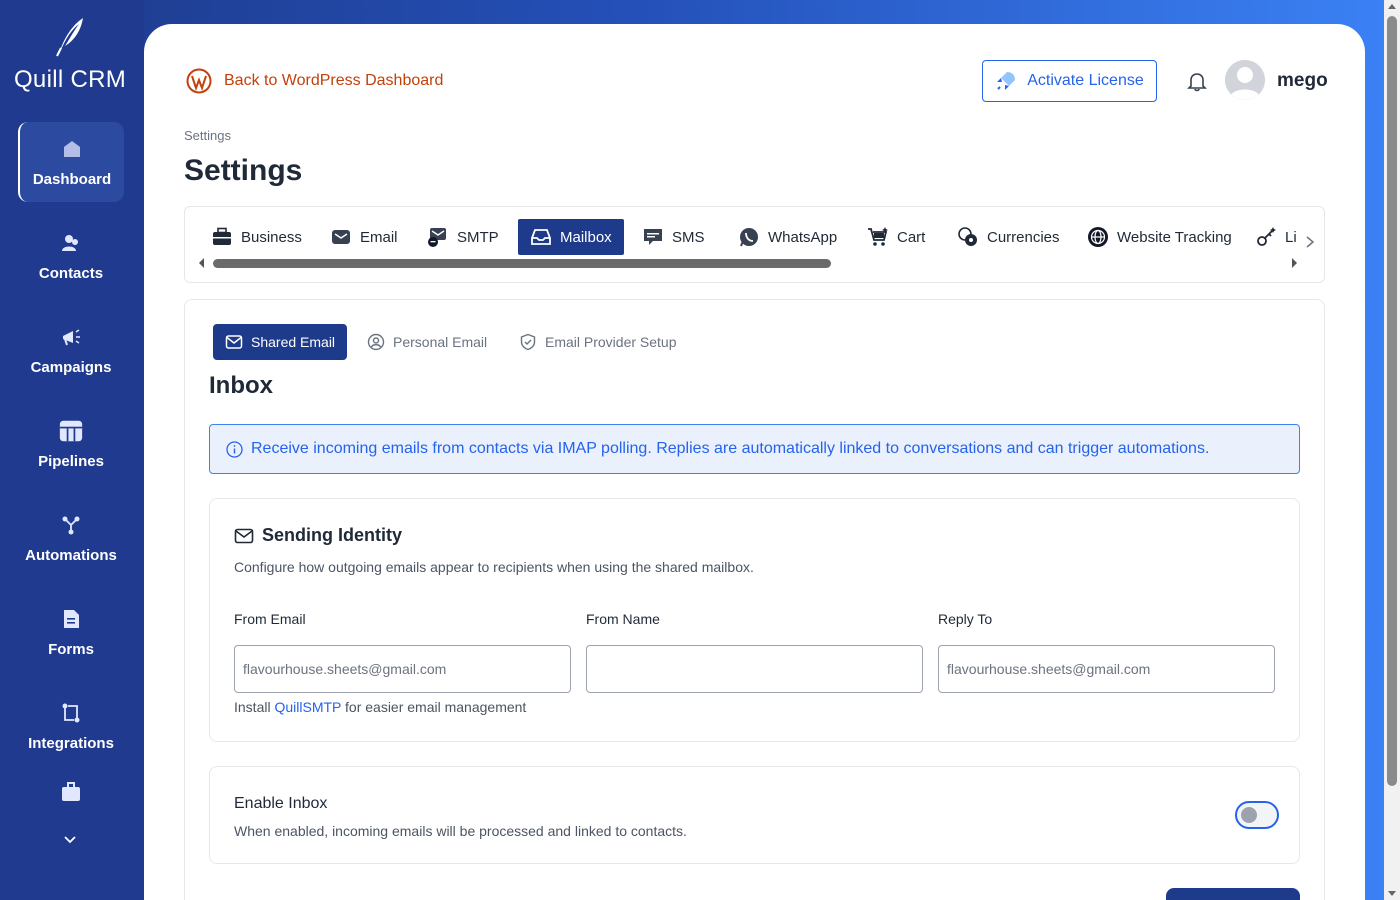 Image resolution: width=1400 pixels, height=900 pixels. What do you see at coordinates (1233, 894) in the screenshot?
I see `save-button` at bounding box center [1233, 894].